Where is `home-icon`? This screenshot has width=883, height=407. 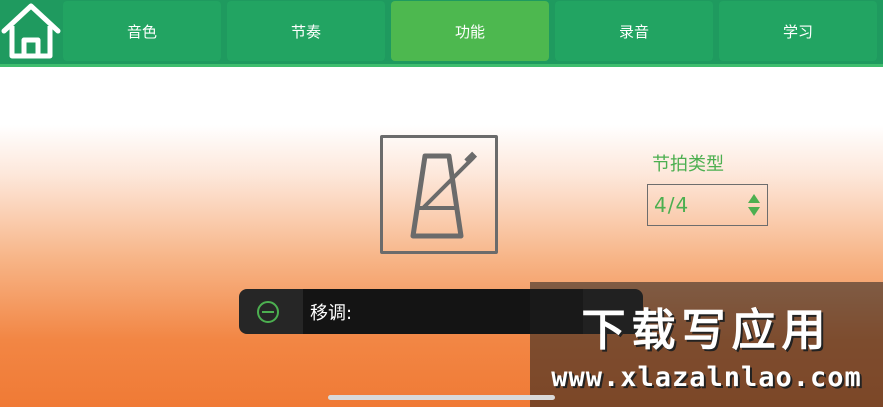
home-icon is located at coordinates (31, 31).